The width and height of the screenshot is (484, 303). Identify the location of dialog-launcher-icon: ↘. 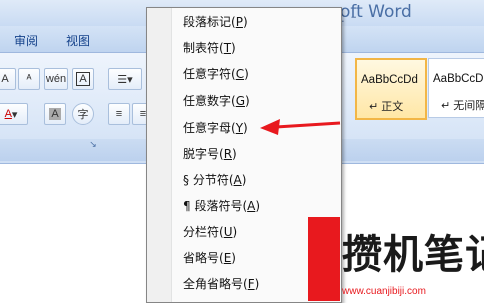
(93, 144).